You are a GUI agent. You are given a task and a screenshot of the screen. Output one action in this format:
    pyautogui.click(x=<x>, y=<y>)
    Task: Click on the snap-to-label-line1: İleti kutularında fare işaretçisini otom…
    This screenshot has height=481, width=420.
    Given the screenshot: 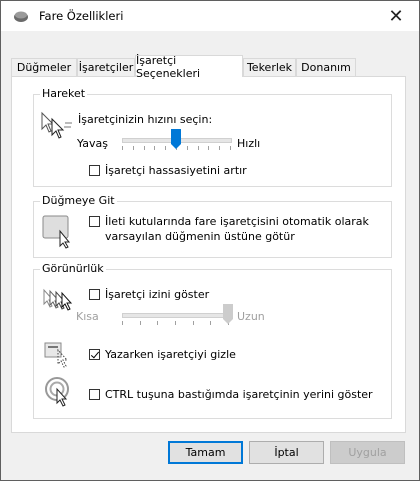 What is the action you would take?
    pyautogui.click(x=237, y=221)
    